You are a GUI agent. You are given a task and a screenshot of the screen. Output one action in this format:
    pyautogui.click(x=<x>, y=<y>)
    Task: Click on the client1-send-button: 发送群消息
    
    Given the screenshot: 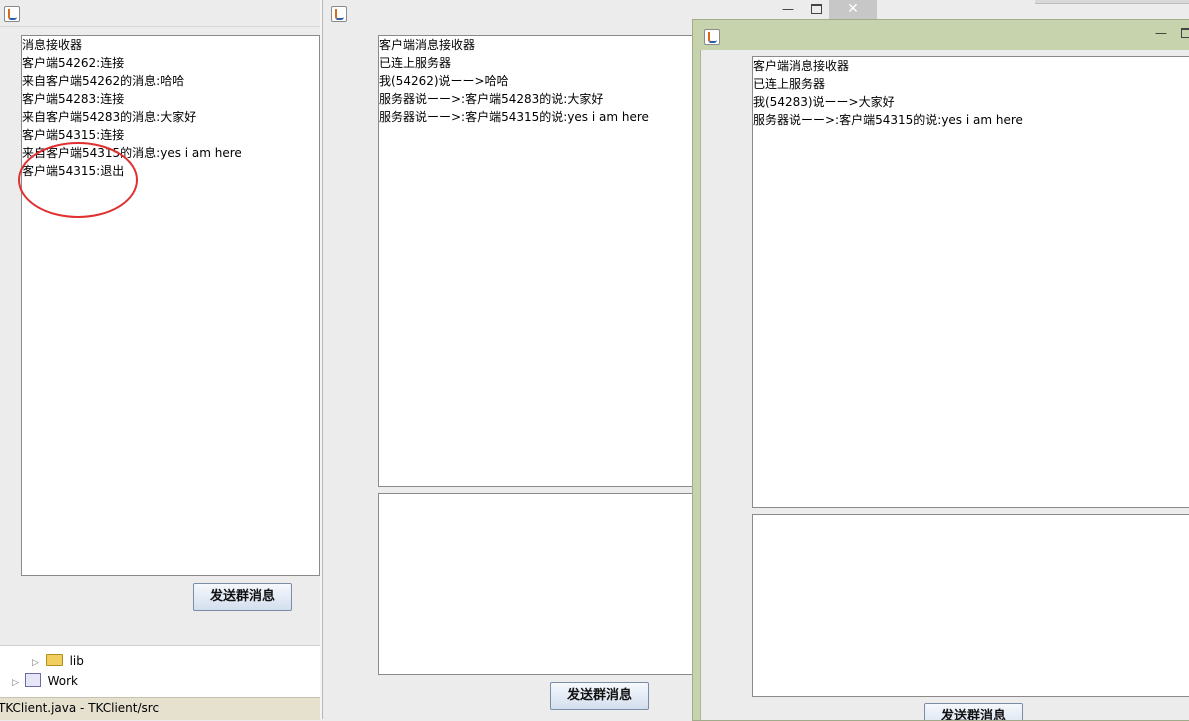 What is the action you would take?
    pyautogui.click(x=599, y=696)
    